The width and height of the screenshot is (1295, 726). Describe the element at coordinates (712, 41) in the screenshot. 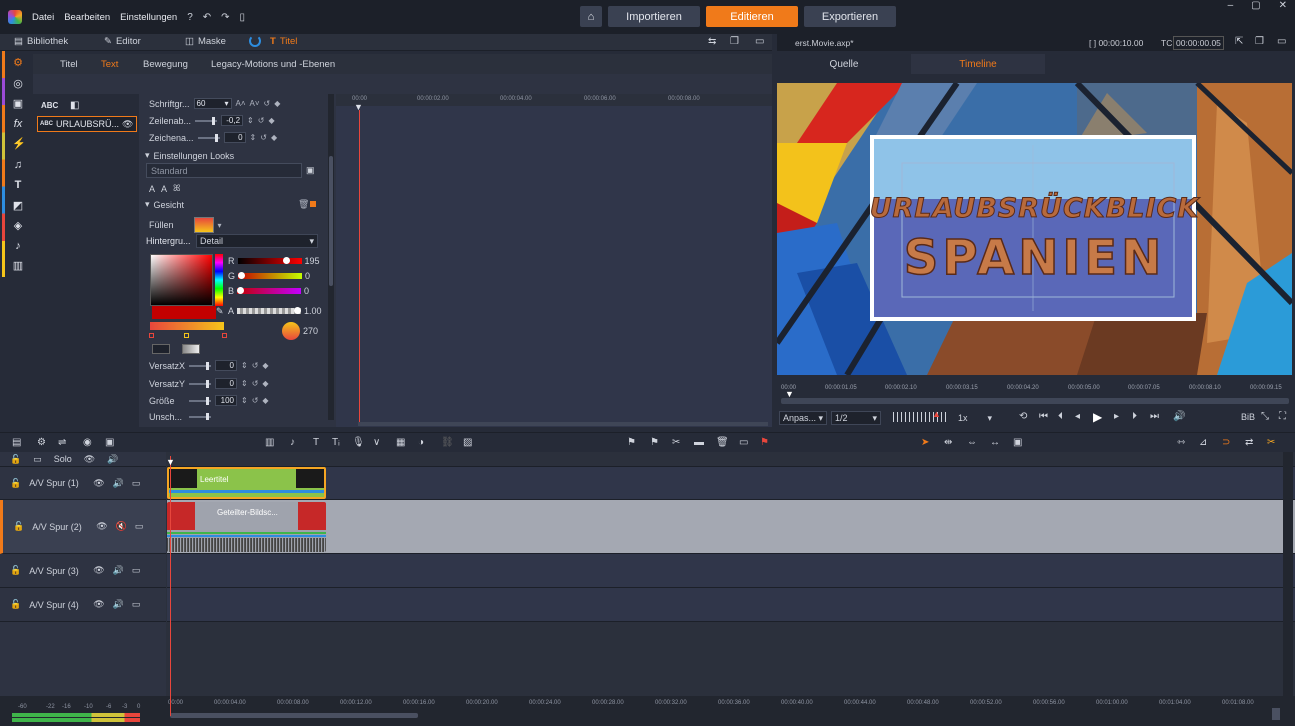

I see `swap-icon: ⇆` at that location.